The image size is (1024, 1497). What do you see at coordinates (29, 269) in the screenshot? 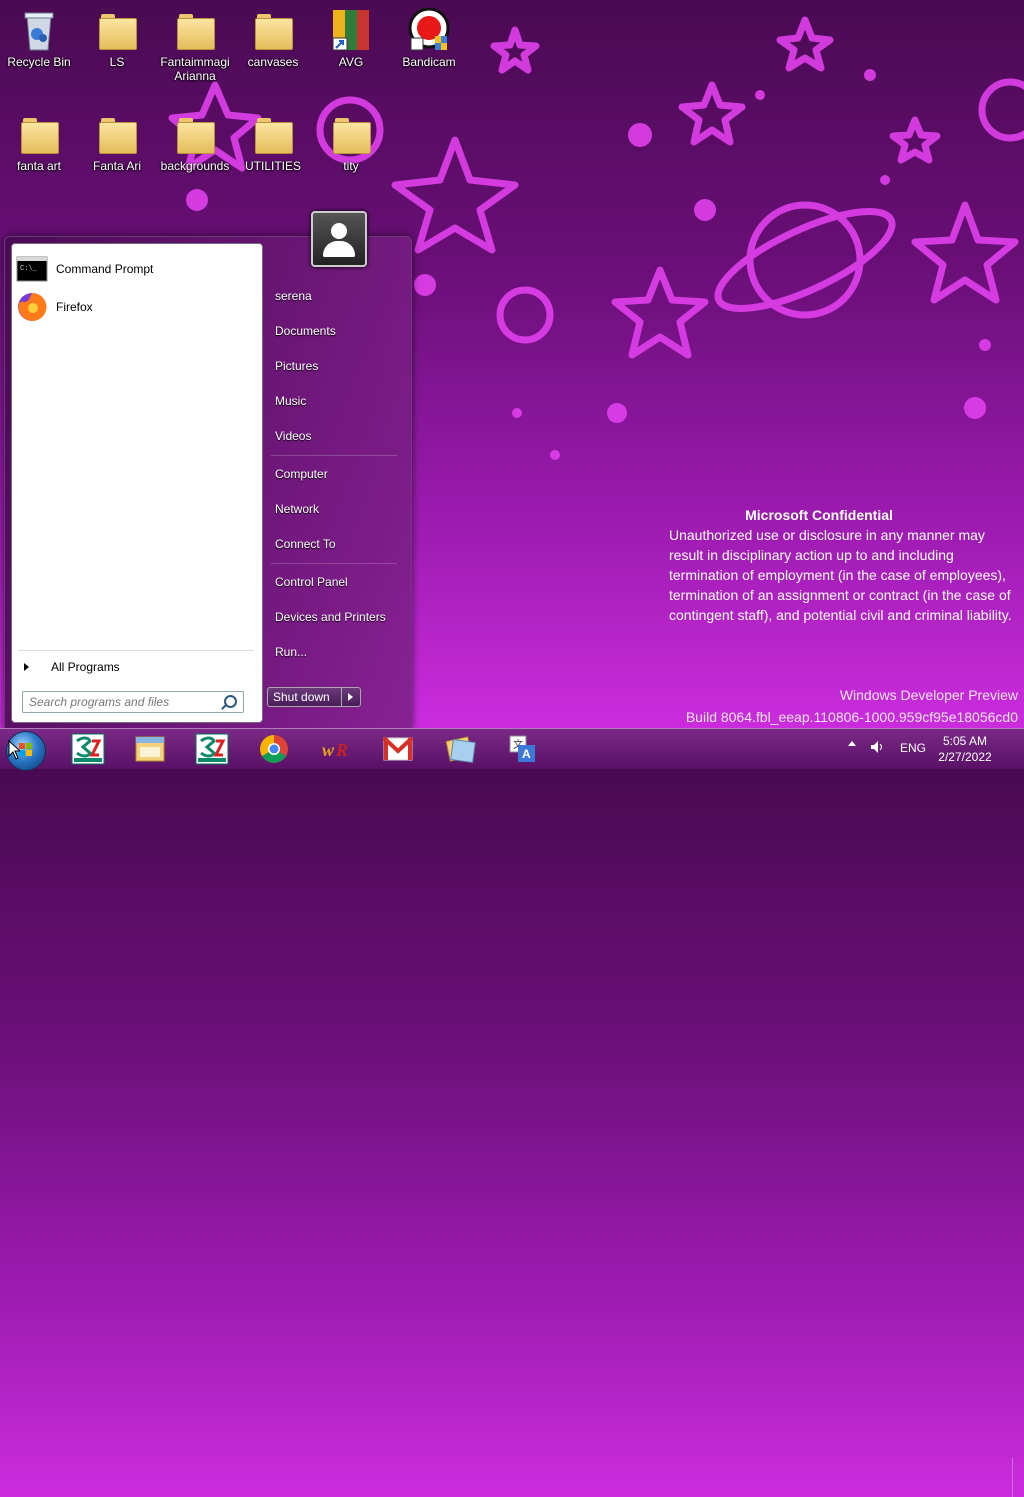
I see `svg-text: C:\_` at bounding box center [29, 269].